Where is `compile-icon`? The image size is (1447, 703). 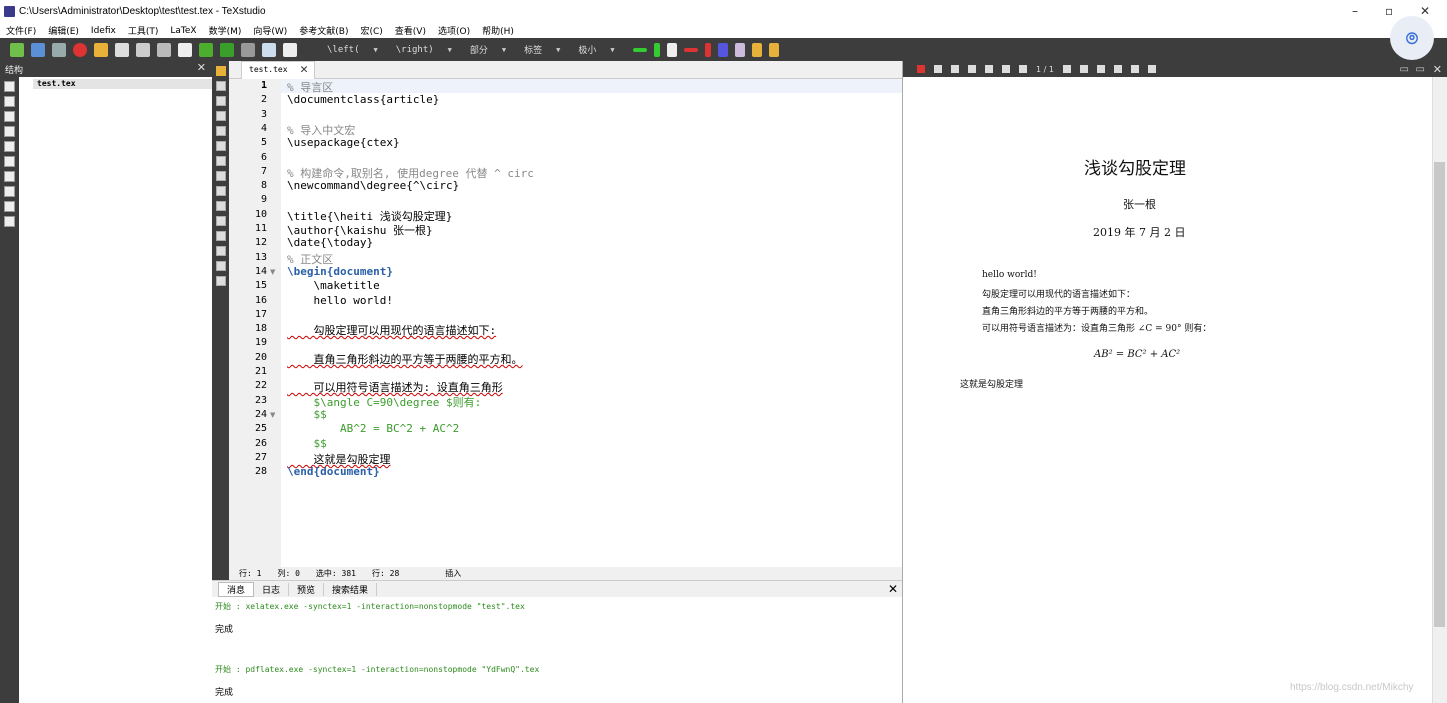
compile-icon is located at coordinates (227, 49).